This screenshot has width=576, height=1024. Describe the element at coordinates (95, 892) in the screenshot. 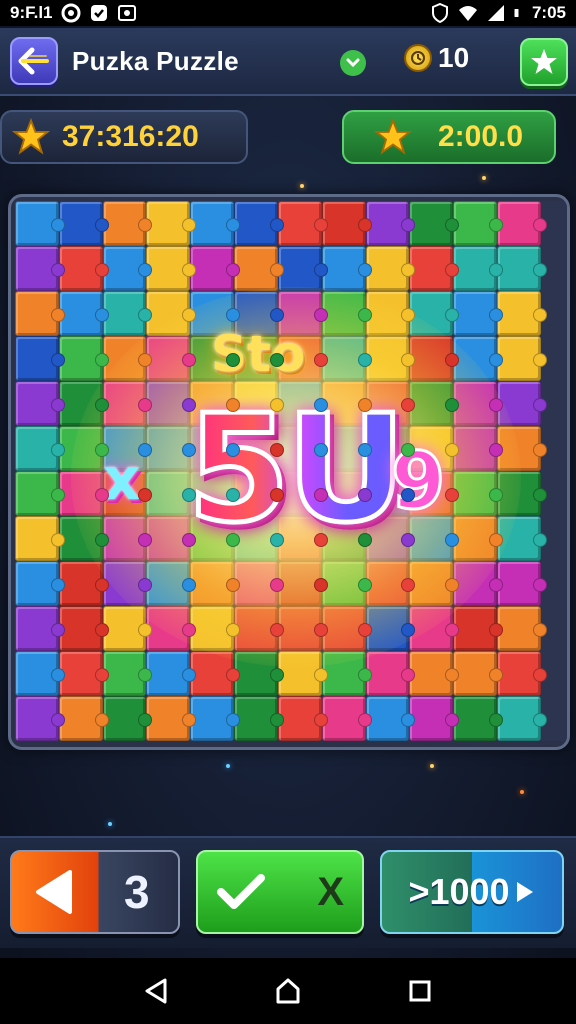

I see `previous-button: 3` at that location.